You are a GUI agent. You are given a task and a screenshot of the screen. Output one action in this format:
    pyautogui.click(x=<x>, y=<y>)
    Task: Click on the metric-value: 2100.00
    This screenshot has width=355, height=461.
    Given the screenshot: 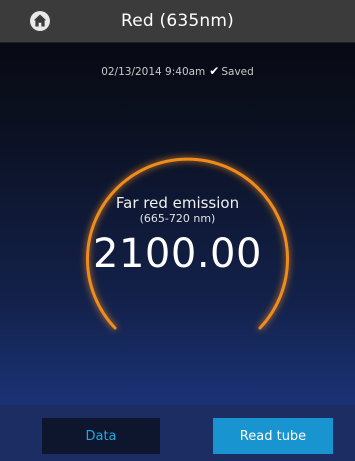 What is the action you would take?
    pyautogui.click(x=177, y=254)
    